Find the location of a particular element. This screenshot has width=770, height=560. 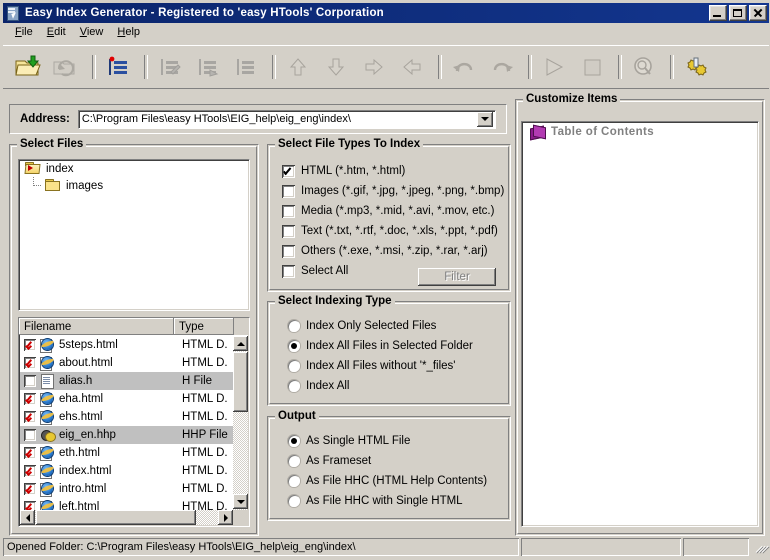

vscroll-thumb is located at coordinates (240, 382).